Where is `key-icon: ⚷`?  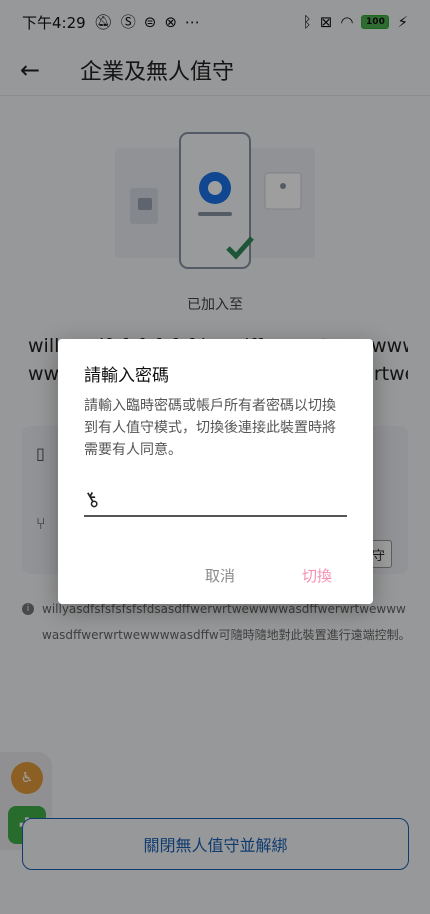 key-icon: ⚷ is located at coordinates (91, 499).